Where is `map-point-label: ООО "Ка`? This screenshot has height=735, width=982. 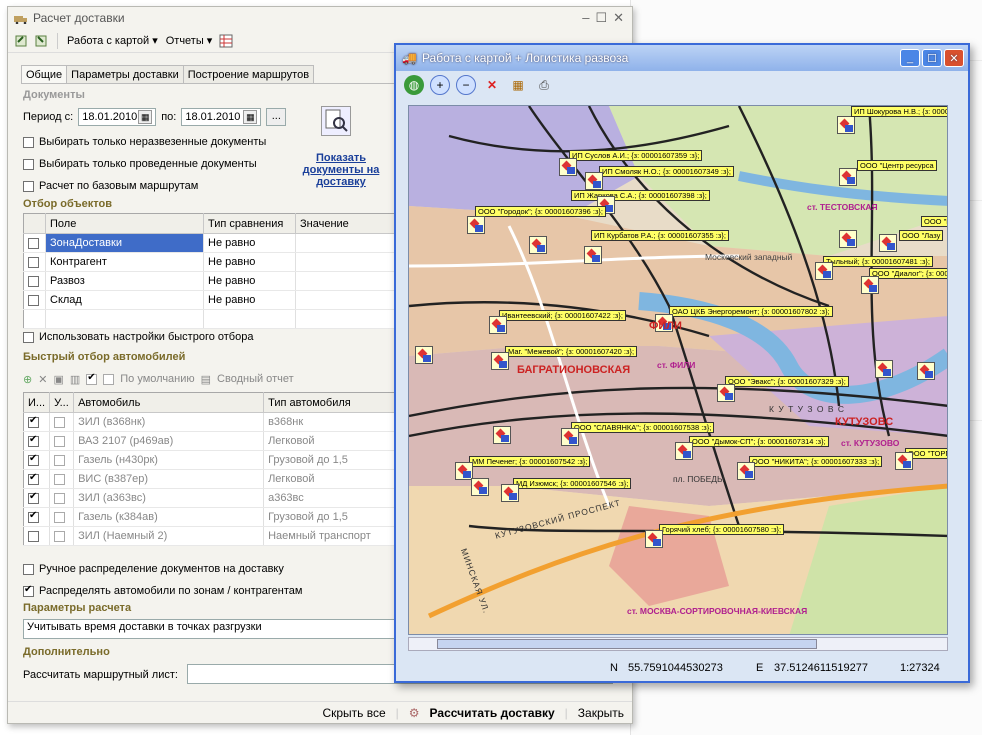 map-point-label: ООО "Ка is located at coordinates (934, 221).